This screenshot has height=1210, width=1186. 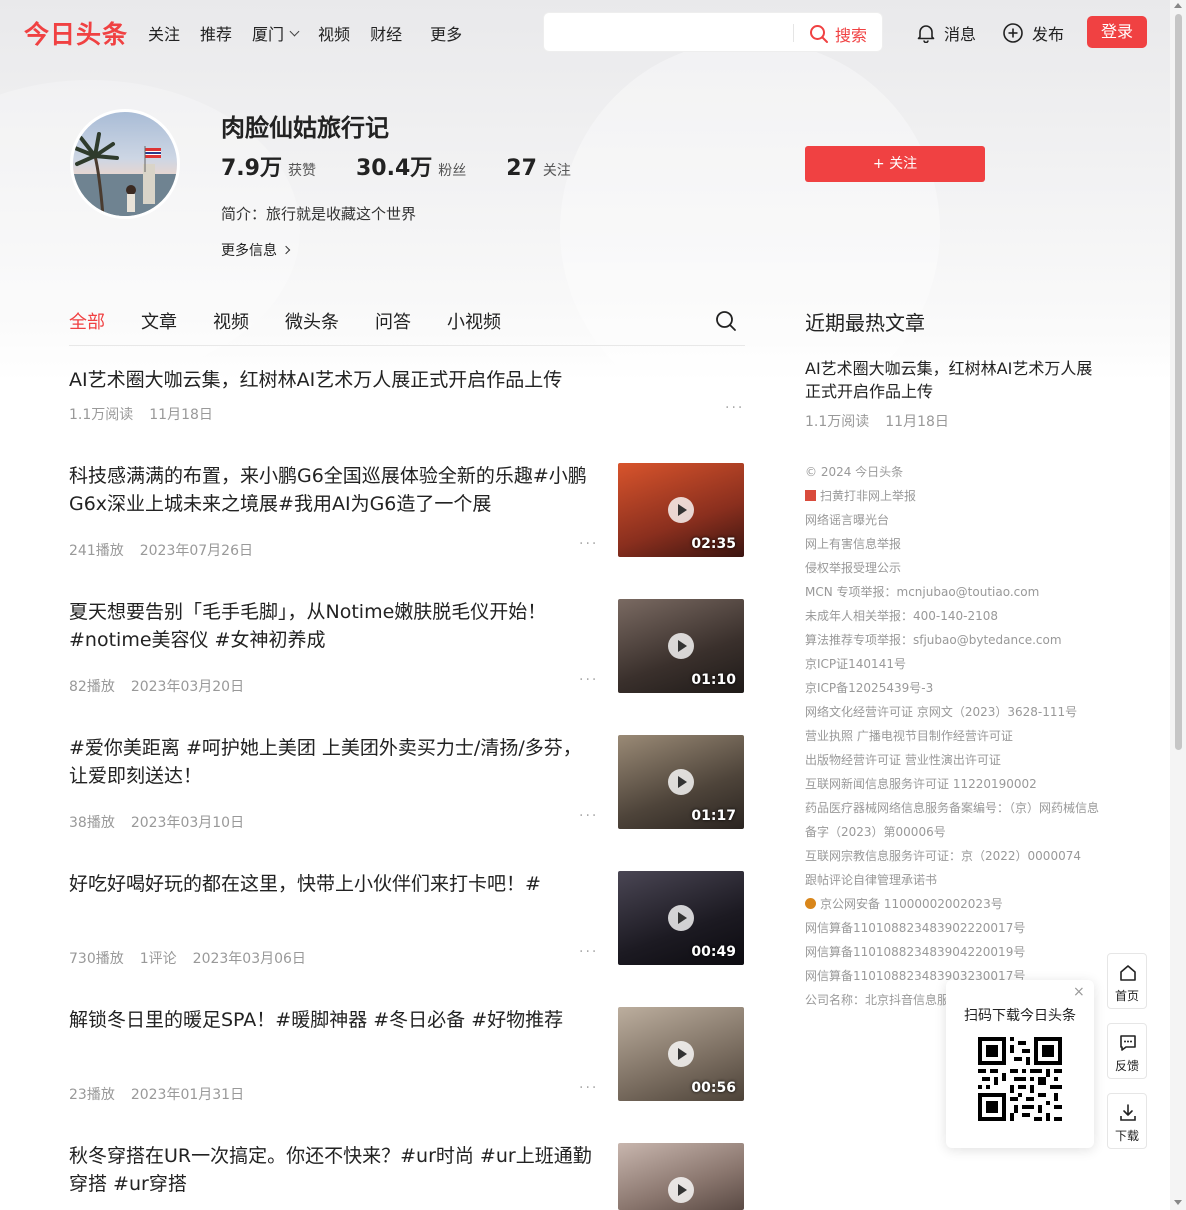 What do you see at coordinates (538, 168) in the screenshot?
I see `following-stat: 27 关注` at bounding box center [538, 168].